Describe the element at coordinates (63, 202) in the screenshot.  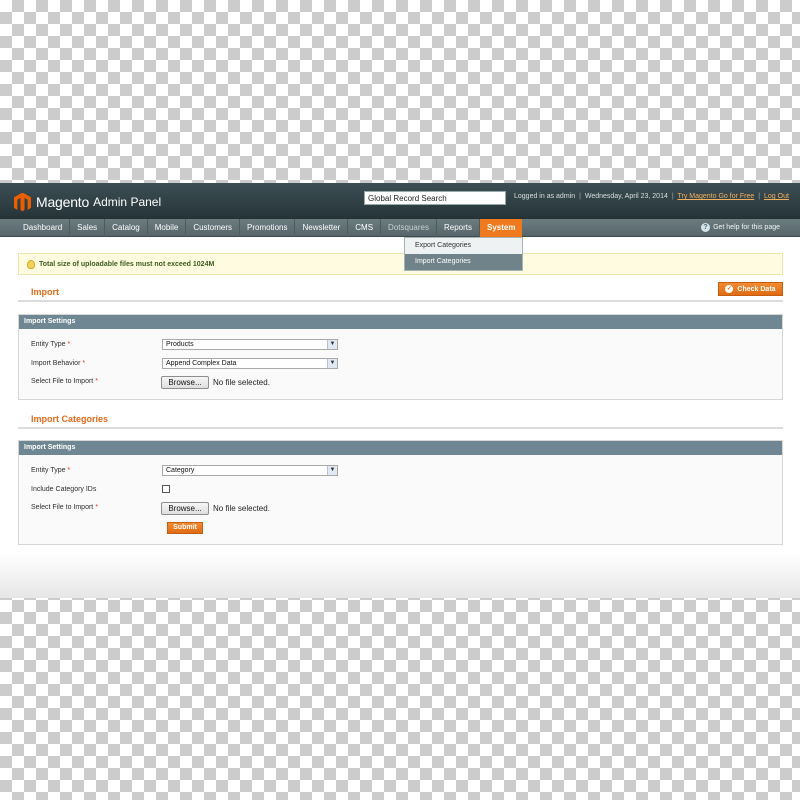
I see `logo-text: Magento` at that location.